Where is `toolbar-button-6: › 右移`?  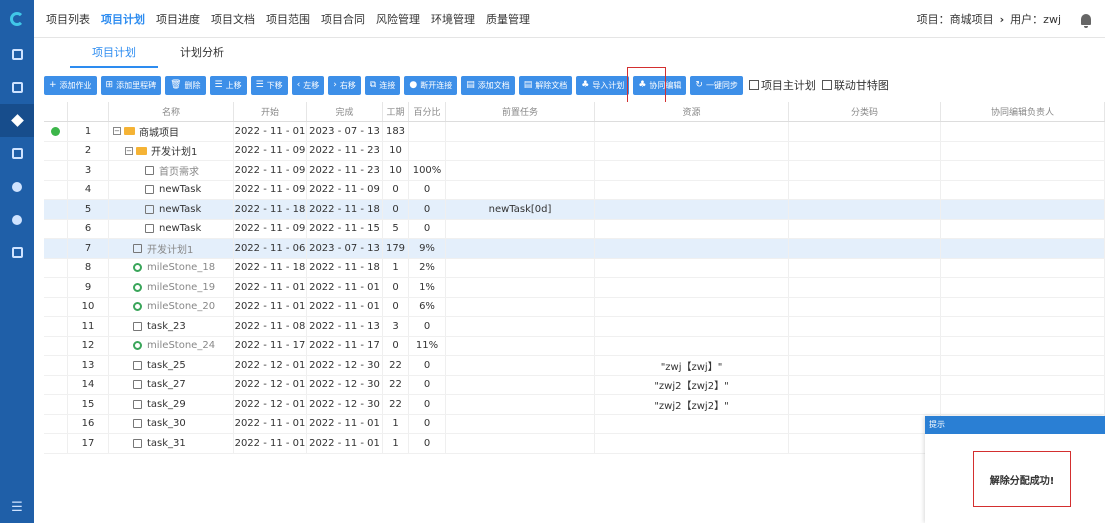 toolbar-button-6: › 右移 is located at coordinates (344, 85).